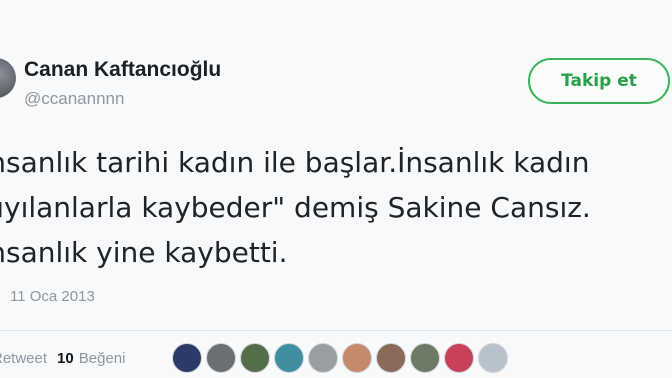  Describe the element at coordinates (8, 78) in the screenshot. I see `author-avatar` at that location.